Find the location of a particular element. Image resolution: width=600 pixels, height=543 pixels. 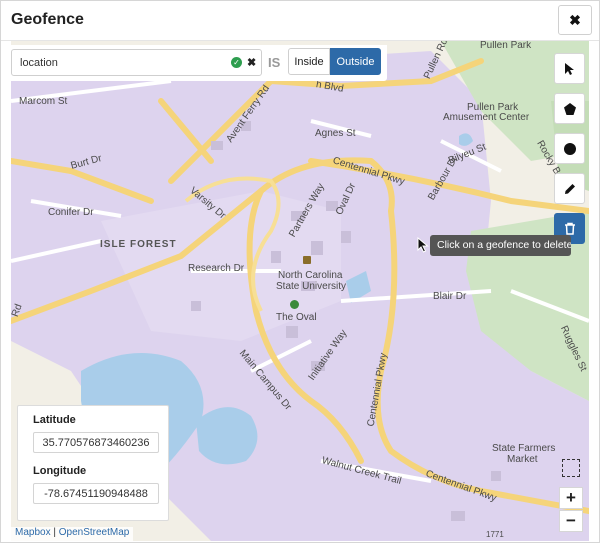

search-box: ✓ ✖ is located at coordinates (136, 62).